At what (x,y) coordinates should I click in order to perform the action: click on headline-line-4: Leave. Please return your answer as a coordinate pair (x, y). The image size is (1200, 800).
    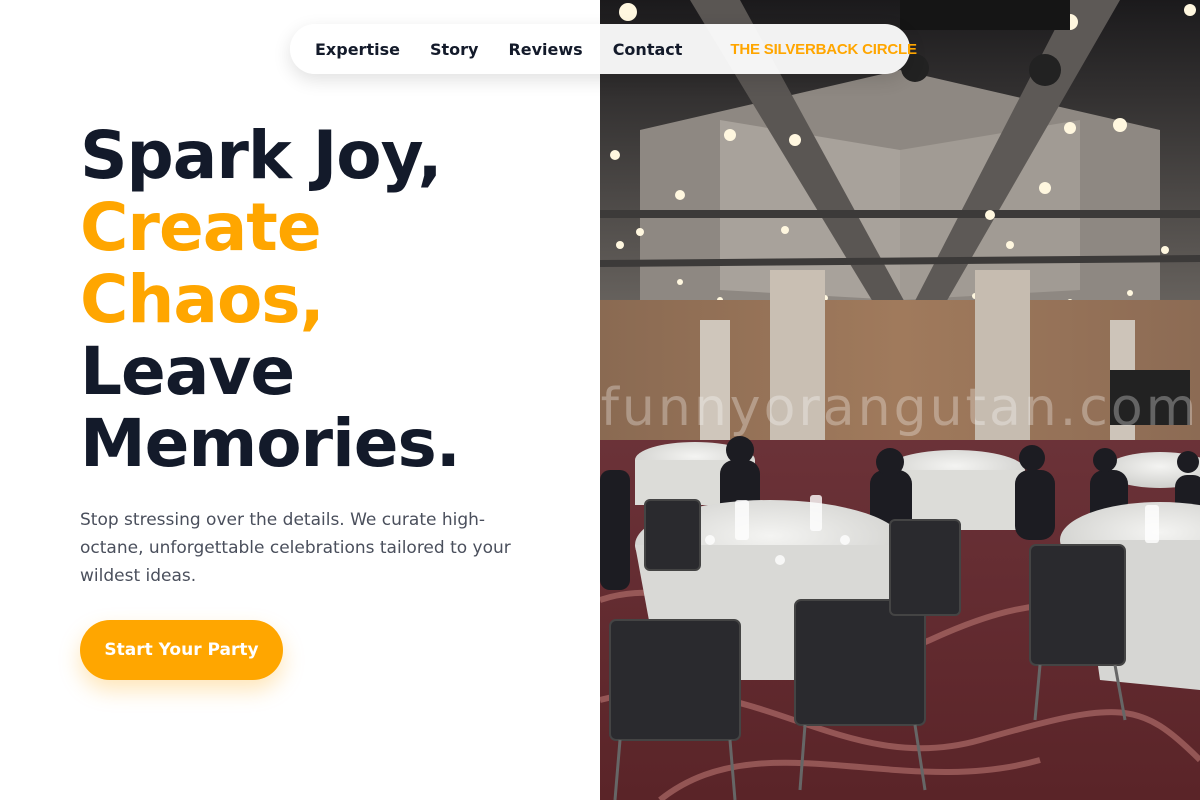
    Looking at the image, I should click on (187, 371).